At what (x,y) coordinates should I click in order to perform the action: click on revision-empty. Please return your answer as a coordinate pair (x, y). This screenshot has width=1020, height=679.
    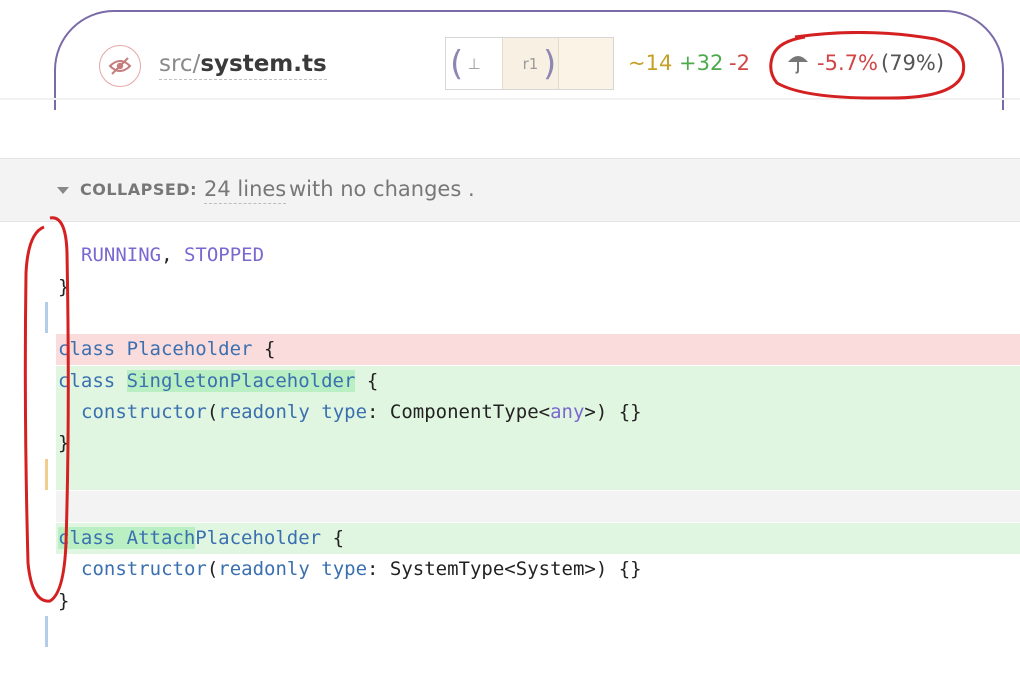
    Looking at the image, I should click on (585, 63).